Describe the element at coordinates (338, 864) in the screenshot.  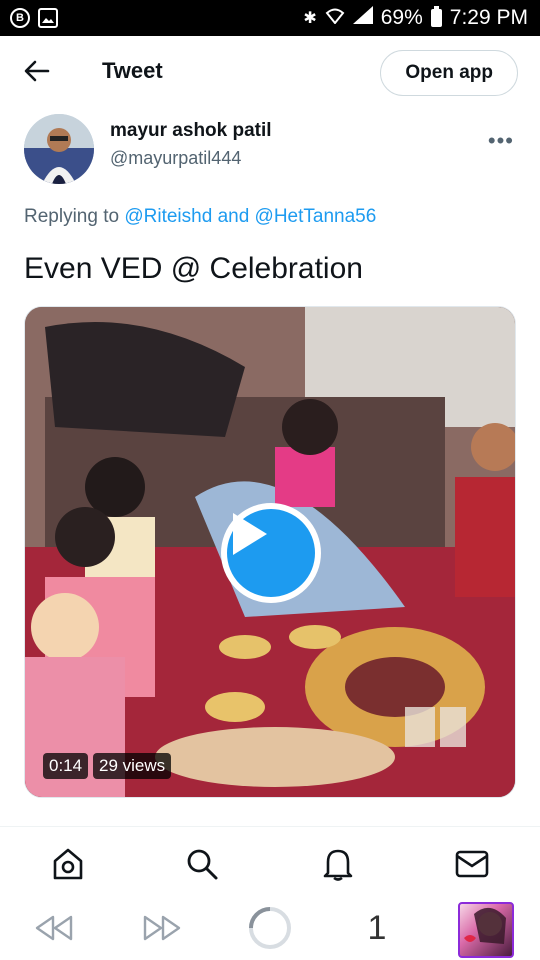
I see `notifications-icon` at that location.